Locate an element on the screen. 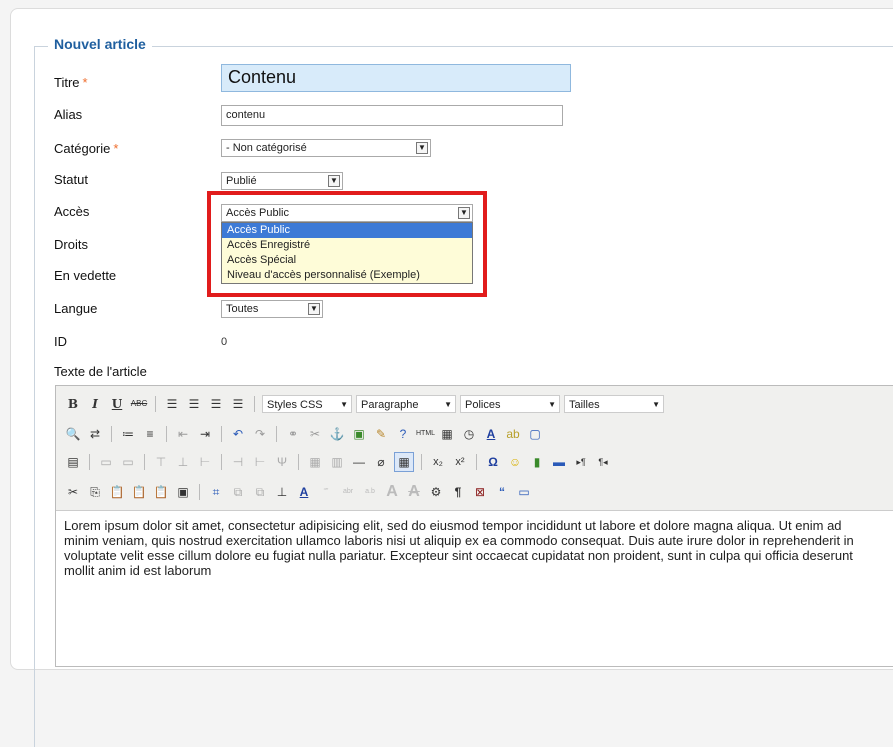 Image resolution: width=893 pixels, height=747 pixels. status-select: Publié ▼ is located at coordinates (282, 181).